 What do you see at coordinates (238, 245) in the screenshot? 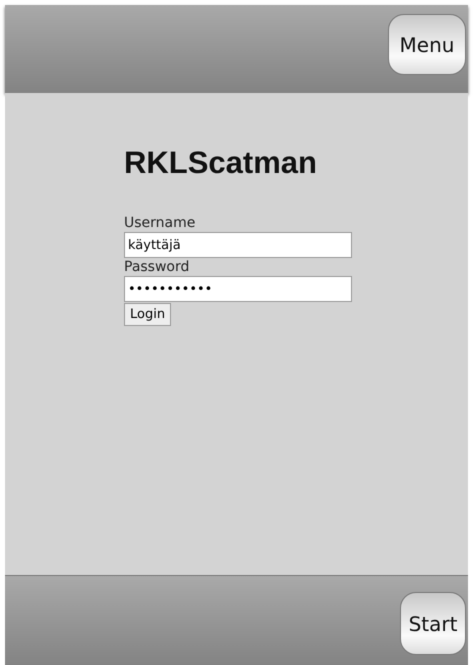
I see `input-field: käyttäjä` at bounding box center [238, 245].